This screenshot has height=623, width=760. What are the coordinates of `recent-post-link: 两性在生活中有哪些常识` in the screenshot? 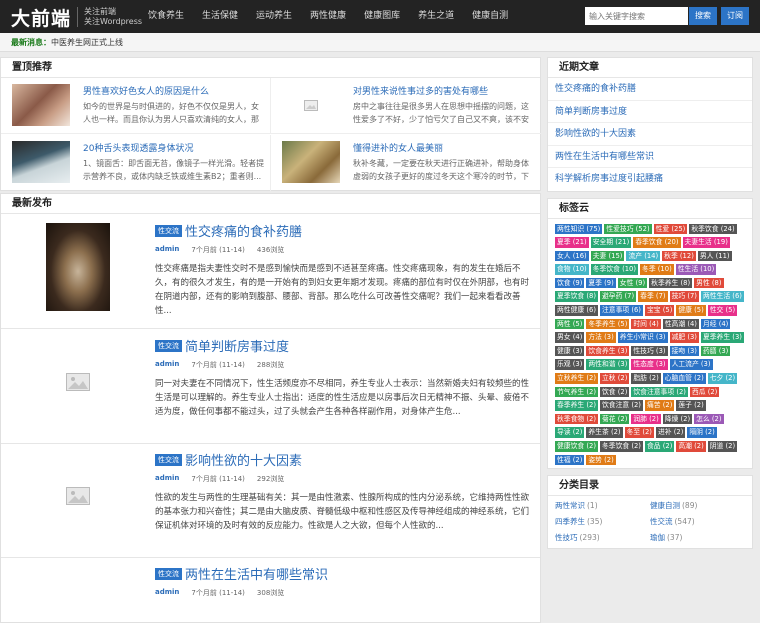 It's located at (650, 157).